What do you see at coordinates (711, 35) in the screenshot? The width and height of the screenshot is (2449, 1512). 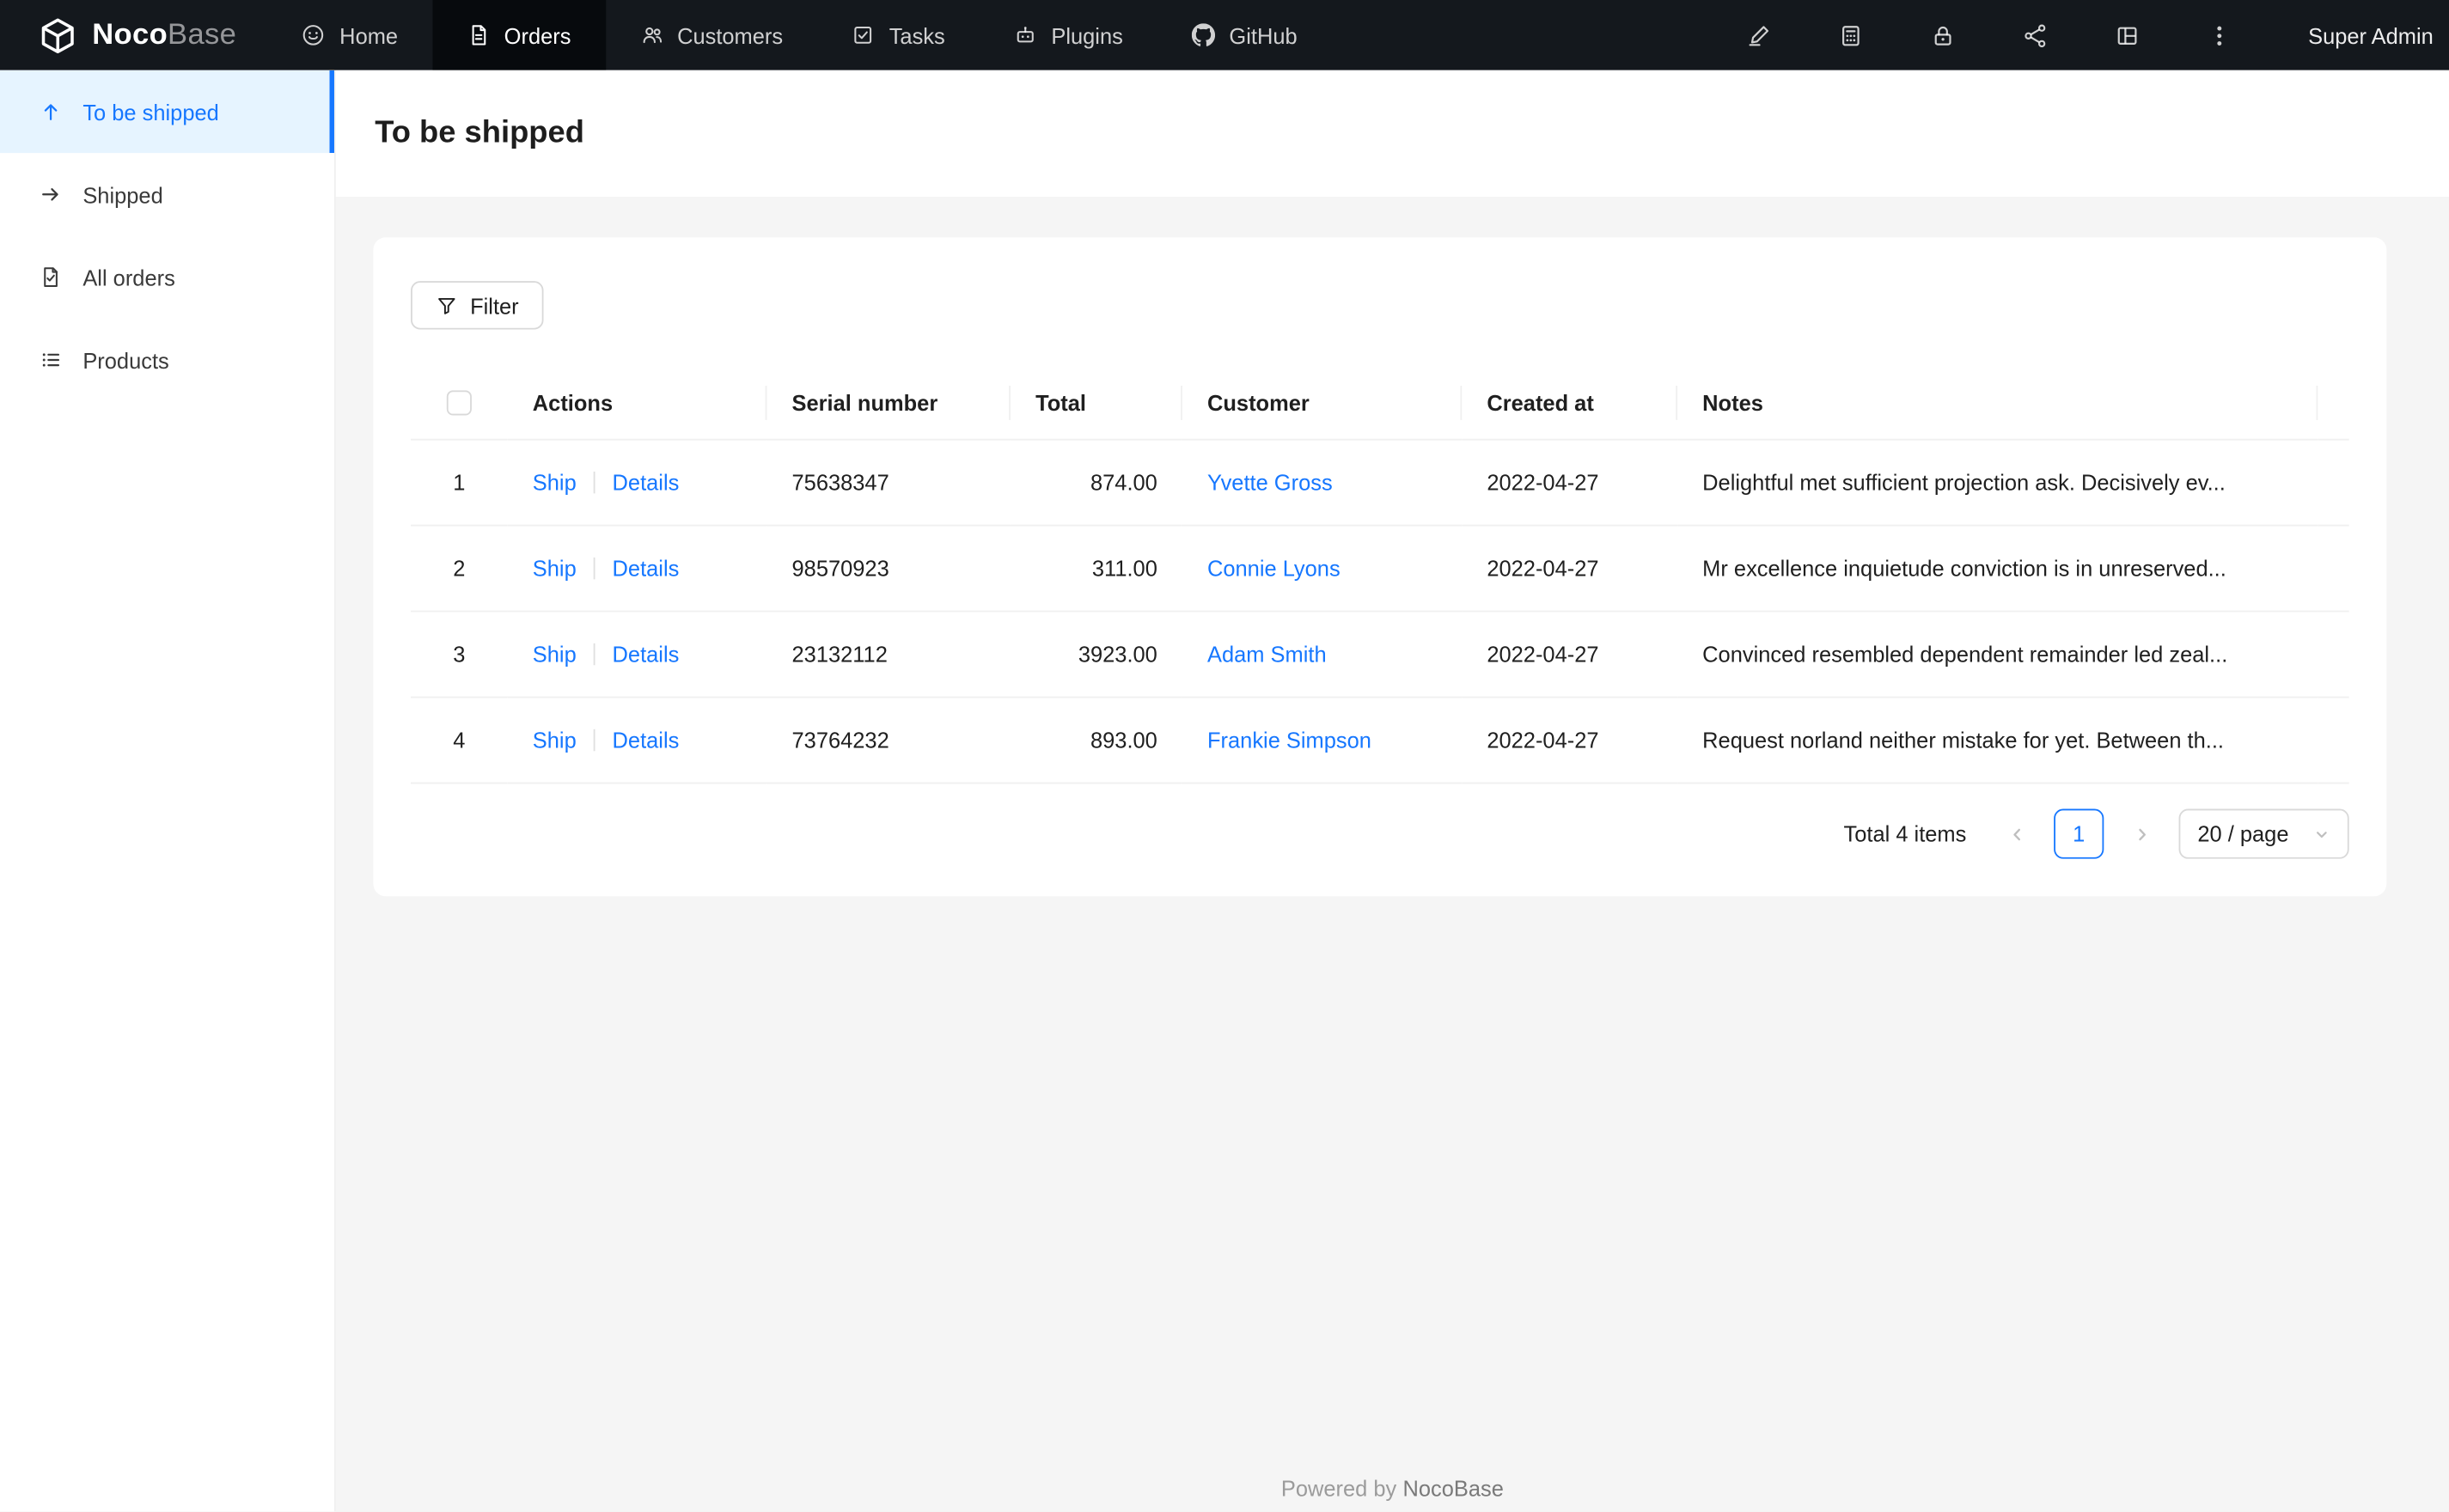 I see `nav-item-customers: Customers` at bounding box center [711, 35].